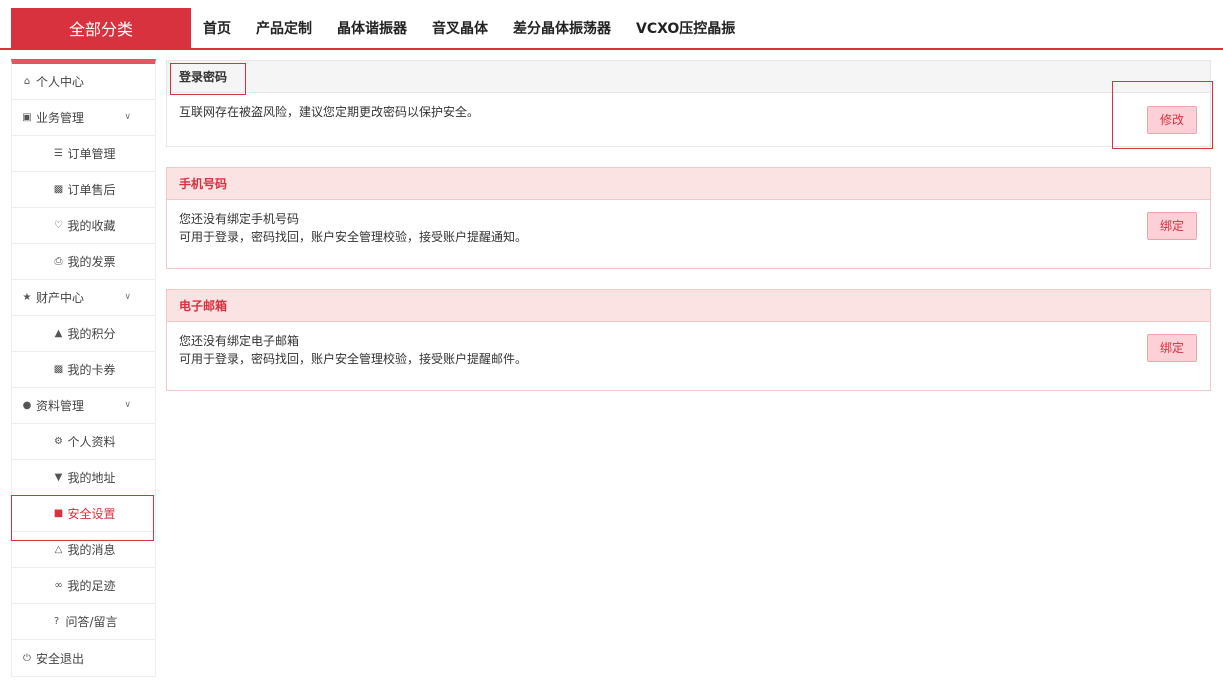 The width and height of the screenshot is (1223, 681). What do you see at coordinates (353, 359) in the screenshot?
I see `email-usage-text: 可用于登录，密码找回，账户安全管理校验，接受账户提醒邮件。` at bounding box center [353, 359].